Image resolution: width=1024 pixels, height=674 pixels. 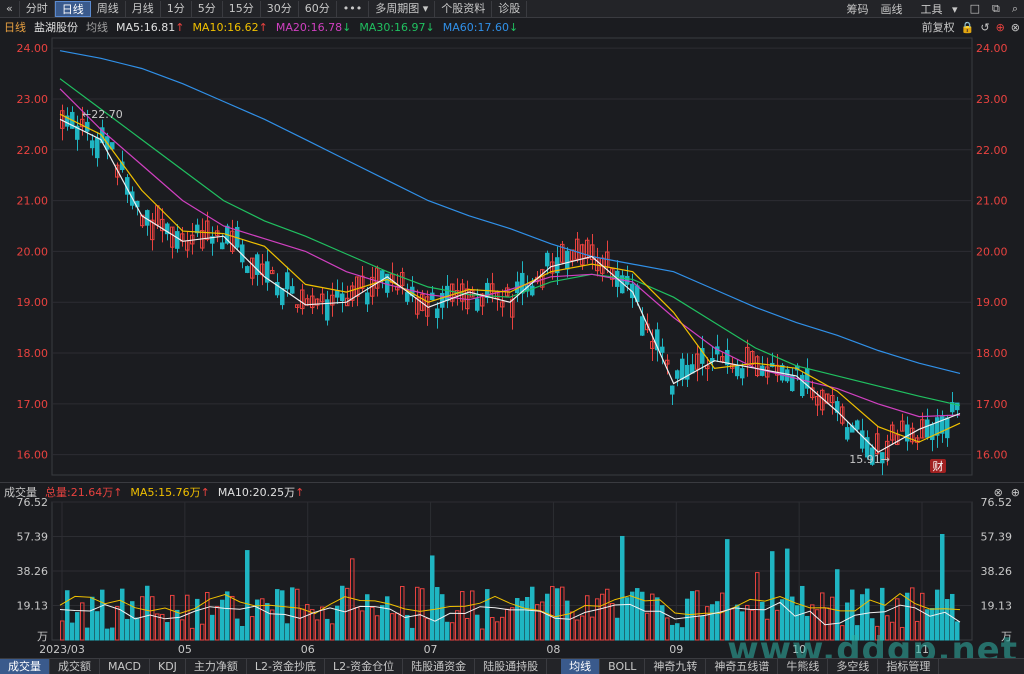 What do you see at coordinates (42, 636) in the screenshot?
I see `volume-tick-label: 万` at bounding box center [42, 636].